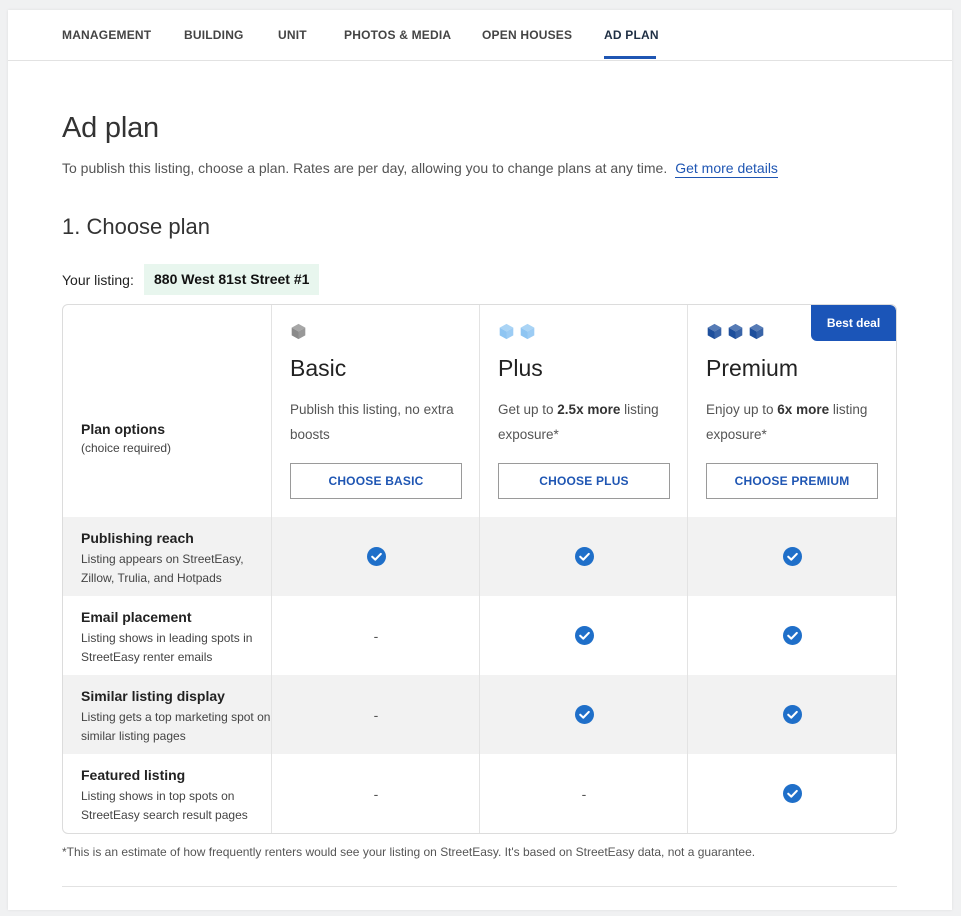  Describe the element at coordinates (803, 409) in the screenshot. I see `plan-desc-bold: 6x more` at that location.